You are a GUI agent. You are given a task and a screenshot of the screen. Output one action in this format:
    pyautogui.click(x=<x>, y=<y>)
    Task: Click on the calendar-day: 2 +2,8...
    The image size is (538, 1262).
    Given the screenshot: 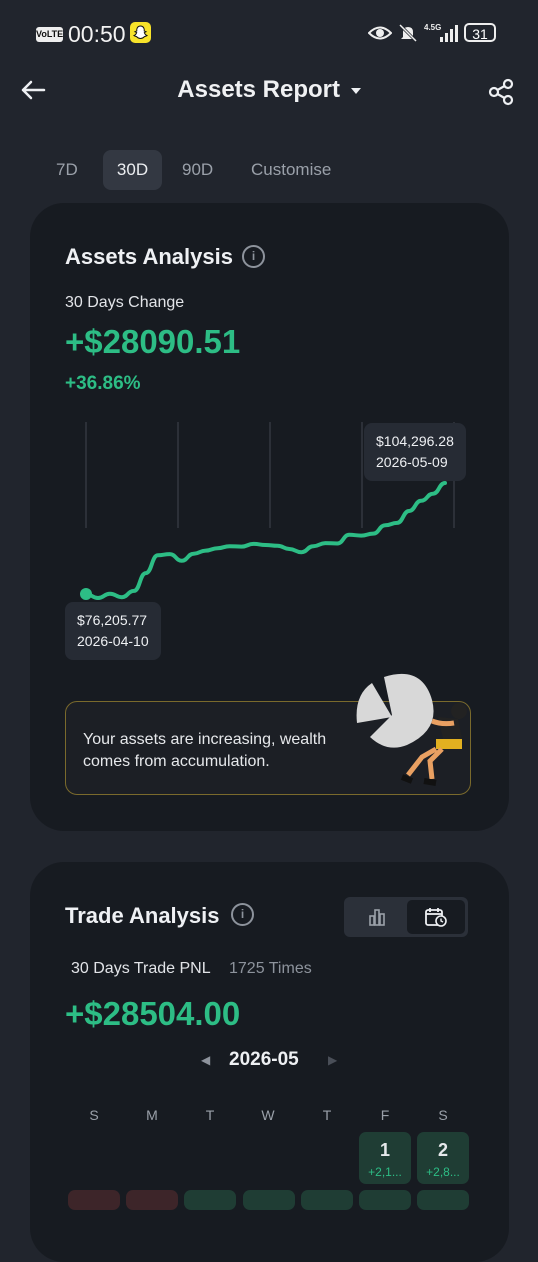 What is the action you would take?
    pyautogui.click(x=443, y=1158)
    